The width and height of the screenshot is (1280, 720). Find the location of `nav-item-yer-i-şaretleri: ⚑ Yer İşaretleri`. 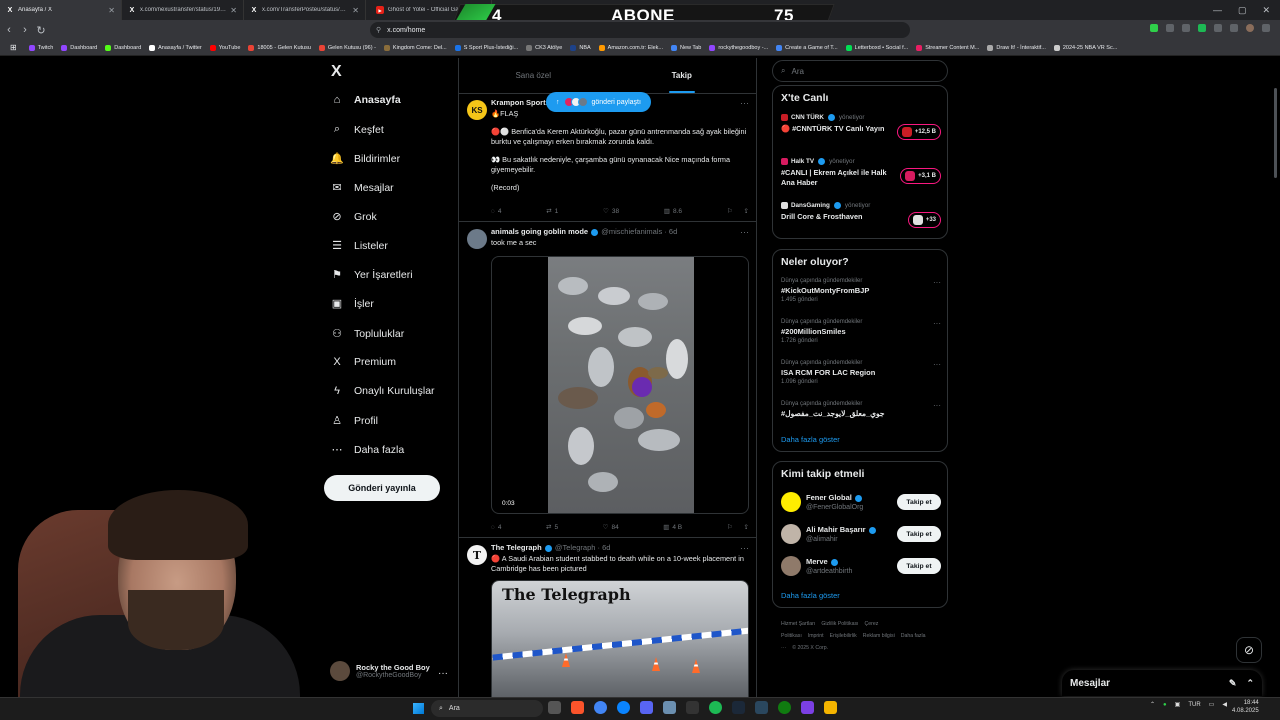

nav-item-yer-i-şaretleri: ⚑ Yer İşaretleri is located at coordinates (371, 275).